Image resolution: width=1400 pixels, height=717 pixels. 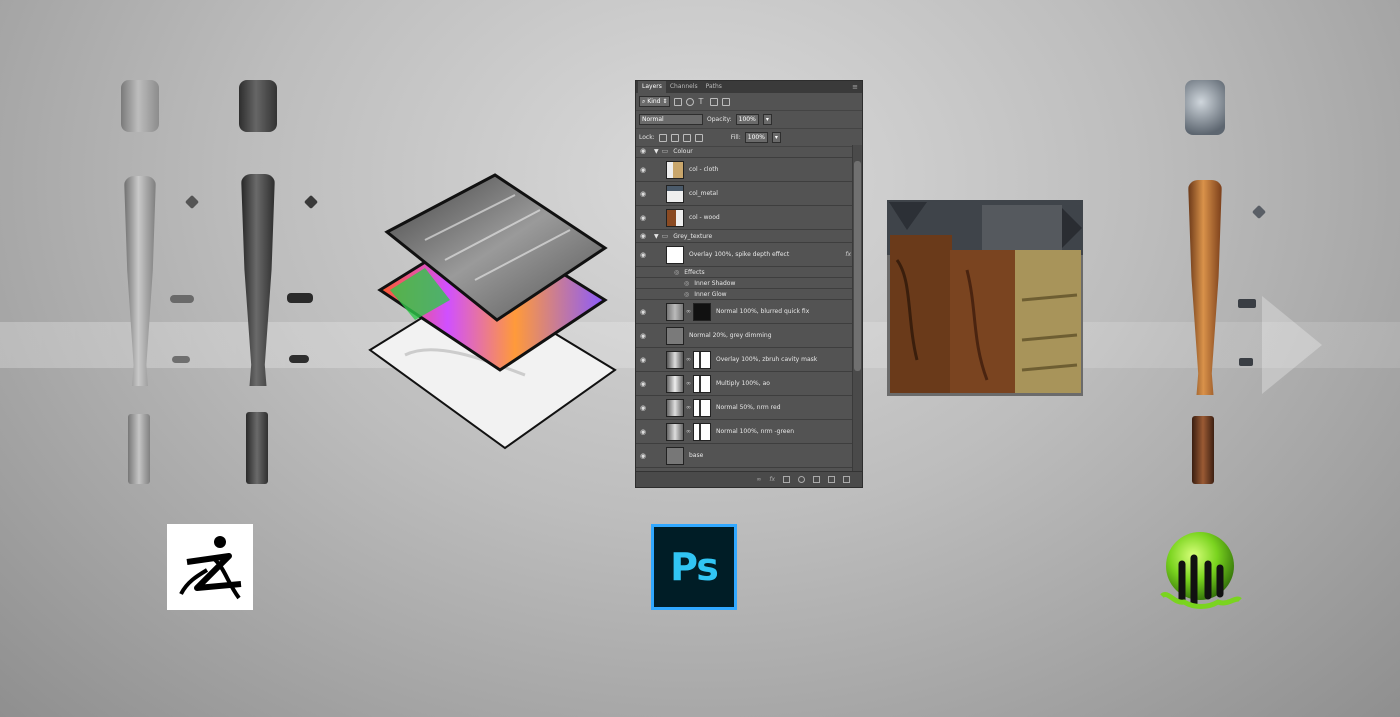 I want to click on layer-name: Grey_texture, so click(x=693, y=236).